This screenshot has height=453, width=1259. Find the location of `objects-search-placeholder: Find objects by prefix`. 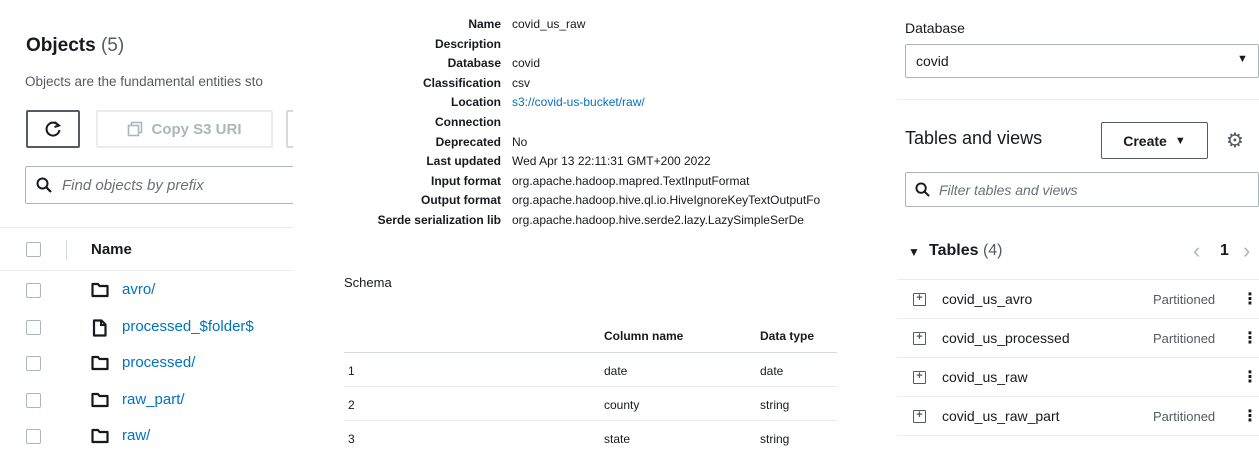

objects-search-placeholder: Find objects by prefix is located at coordinates (133, 185).